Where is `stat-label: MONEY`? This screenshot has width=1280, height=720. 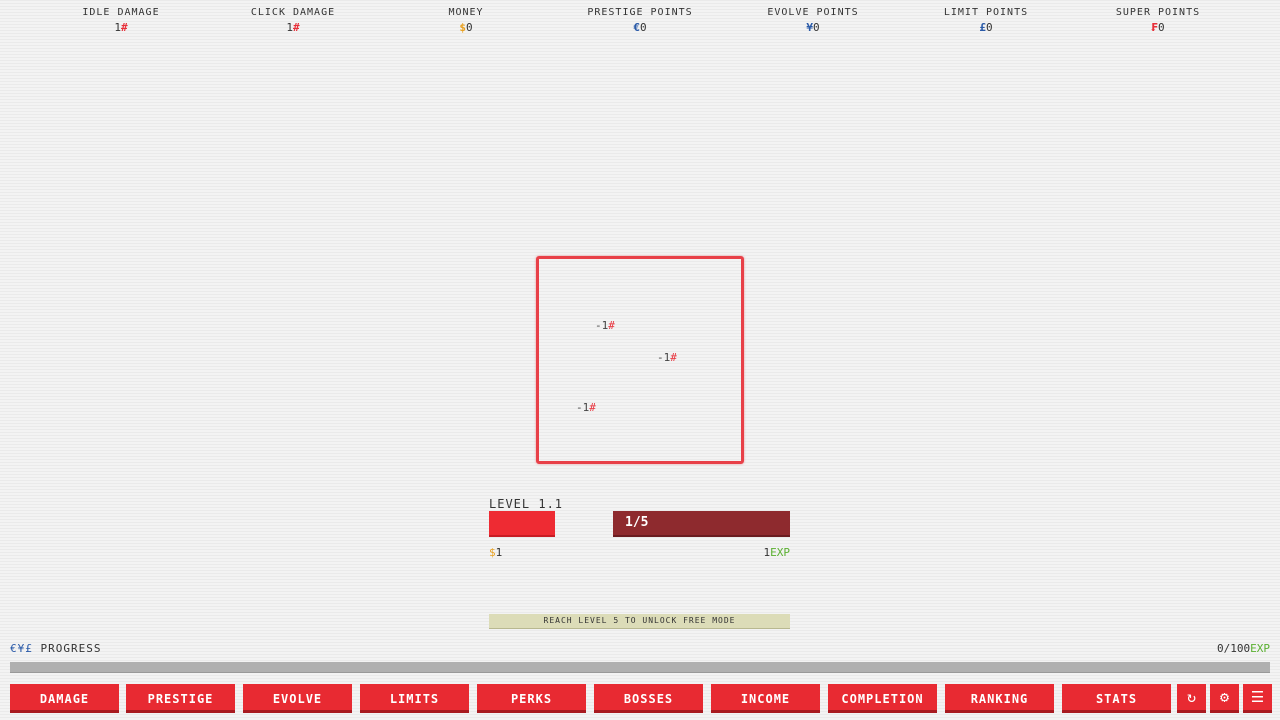
stat-label: MONEY is located at coordinates (466, 12).